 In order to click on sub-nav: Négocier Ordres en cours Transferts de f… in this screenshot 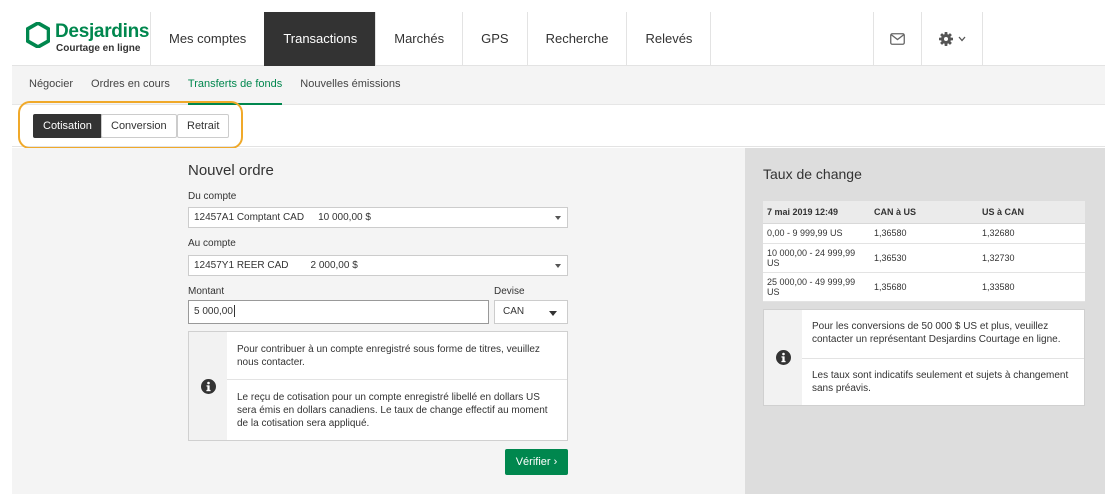, I will do `click(558, 85)`.